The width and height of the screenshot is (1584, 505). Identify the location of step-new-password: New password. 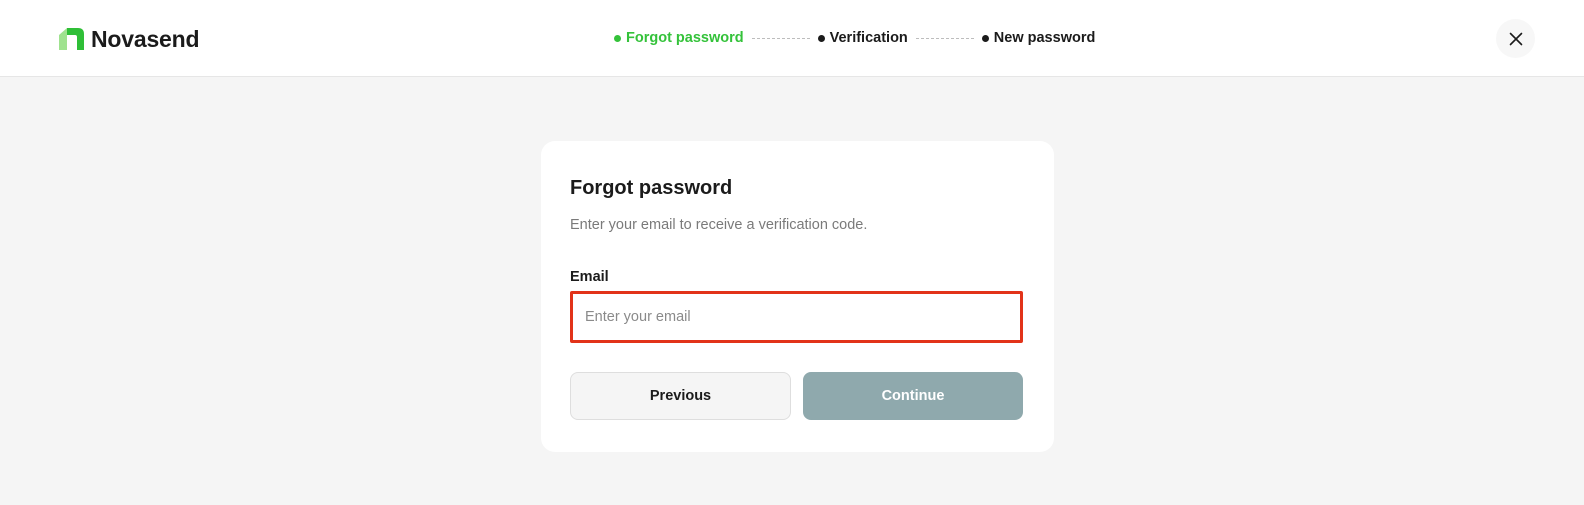
(1038, 38).